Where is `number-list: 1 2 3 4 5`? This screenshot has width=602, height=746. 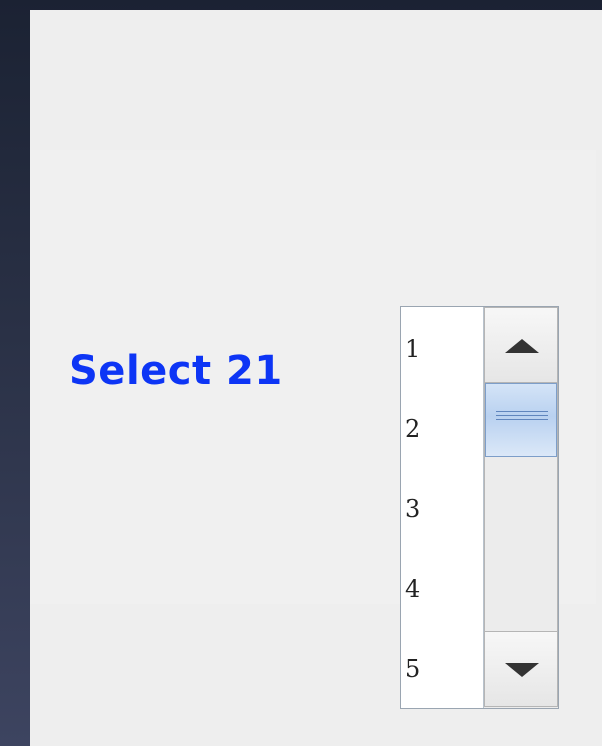 number-list: 1 2 3 4 5 is located at coordinates (479, 507).